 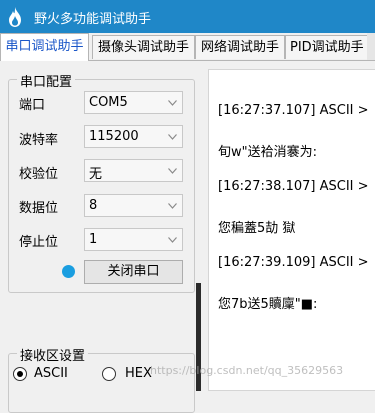 I want to click on close-port-button: 关闭串口, so click(x=133, y=272).